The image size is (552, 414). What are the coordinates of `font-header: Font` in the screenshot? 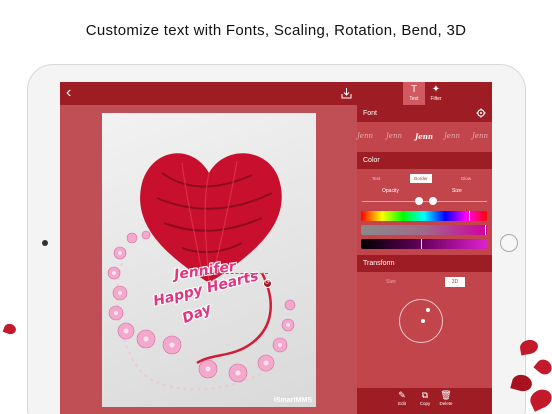 It's located at (424, 113).